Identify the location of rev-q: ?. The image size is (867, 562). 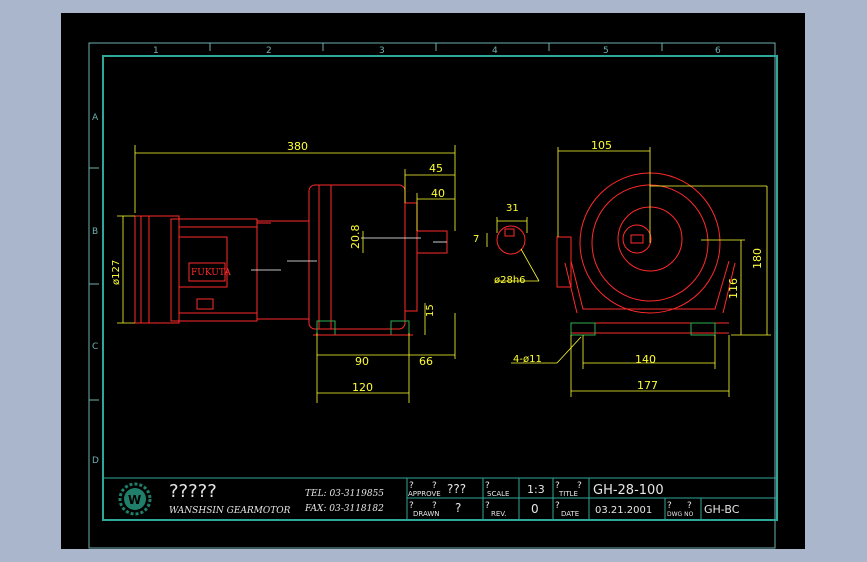
(487, 506).